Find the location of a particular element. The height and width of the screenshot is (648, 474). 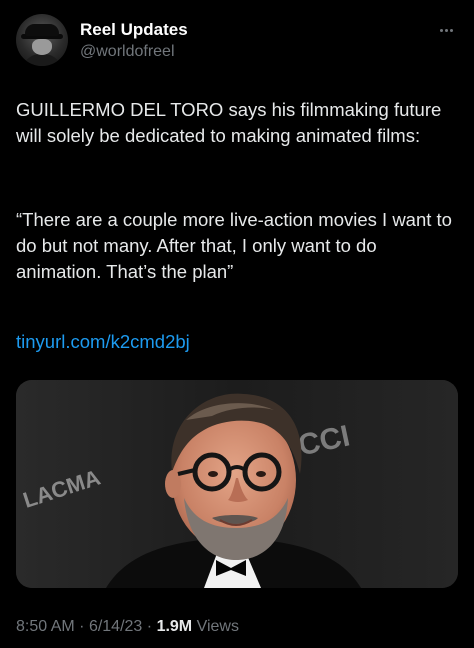

avatar is located at coordinates (42, 40).